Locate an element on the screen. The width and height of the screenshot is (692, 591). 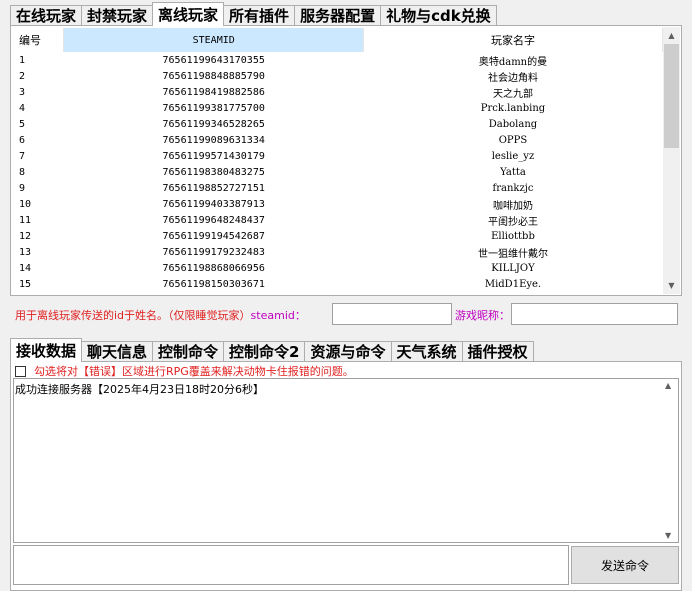
rpg-override-checkbox is located at coordinates (20, 371).